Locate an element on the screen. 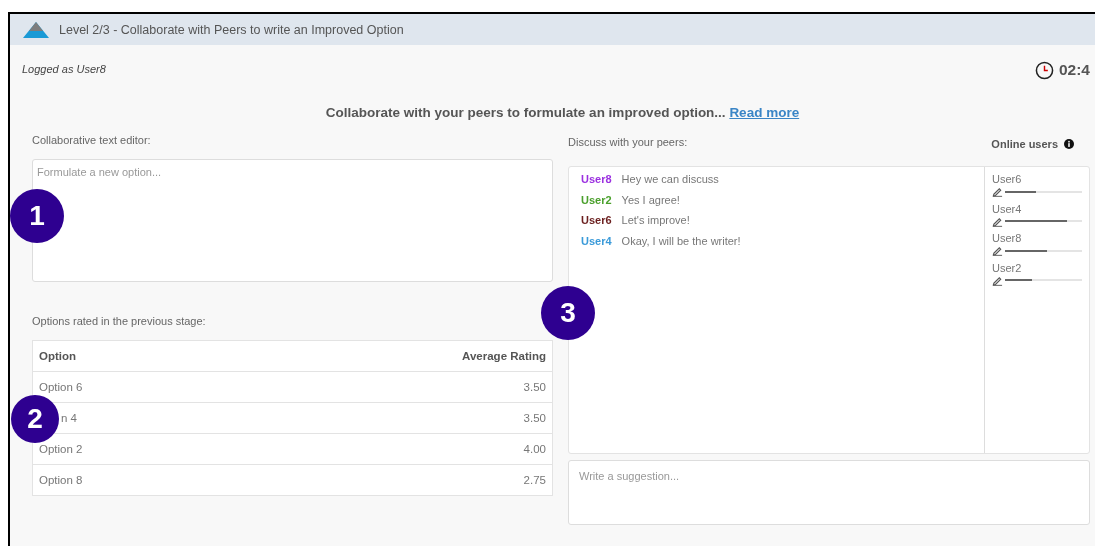 The width and height of the screenshot is (1095, 546). clock-icon is located at coordinates (1044, 70).